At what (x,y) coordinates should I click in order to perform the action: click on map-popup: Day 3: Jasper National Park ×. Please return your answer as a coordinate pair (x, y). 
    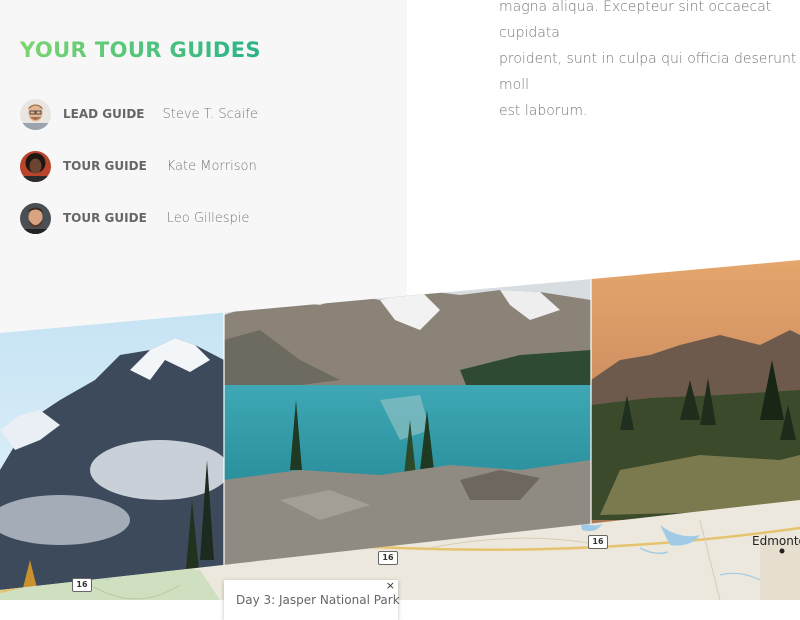
    Looking at the image, I should click on (312, 599).